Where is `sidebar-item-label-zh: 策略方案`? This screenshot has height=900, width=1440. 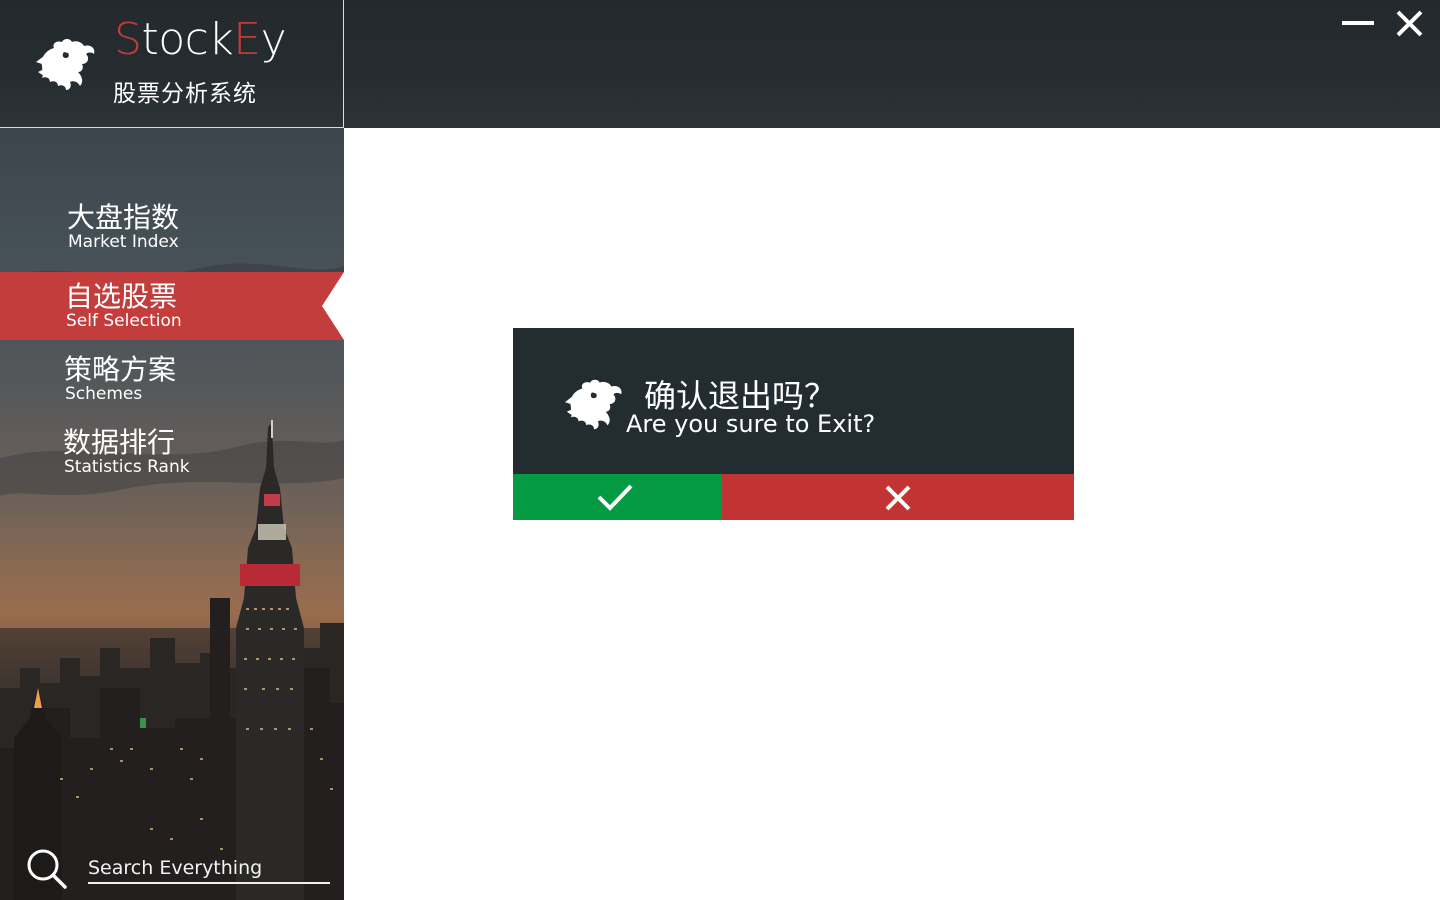 sidebar-item-label-zh: 策略方案 is located at coordinates (120, 369).